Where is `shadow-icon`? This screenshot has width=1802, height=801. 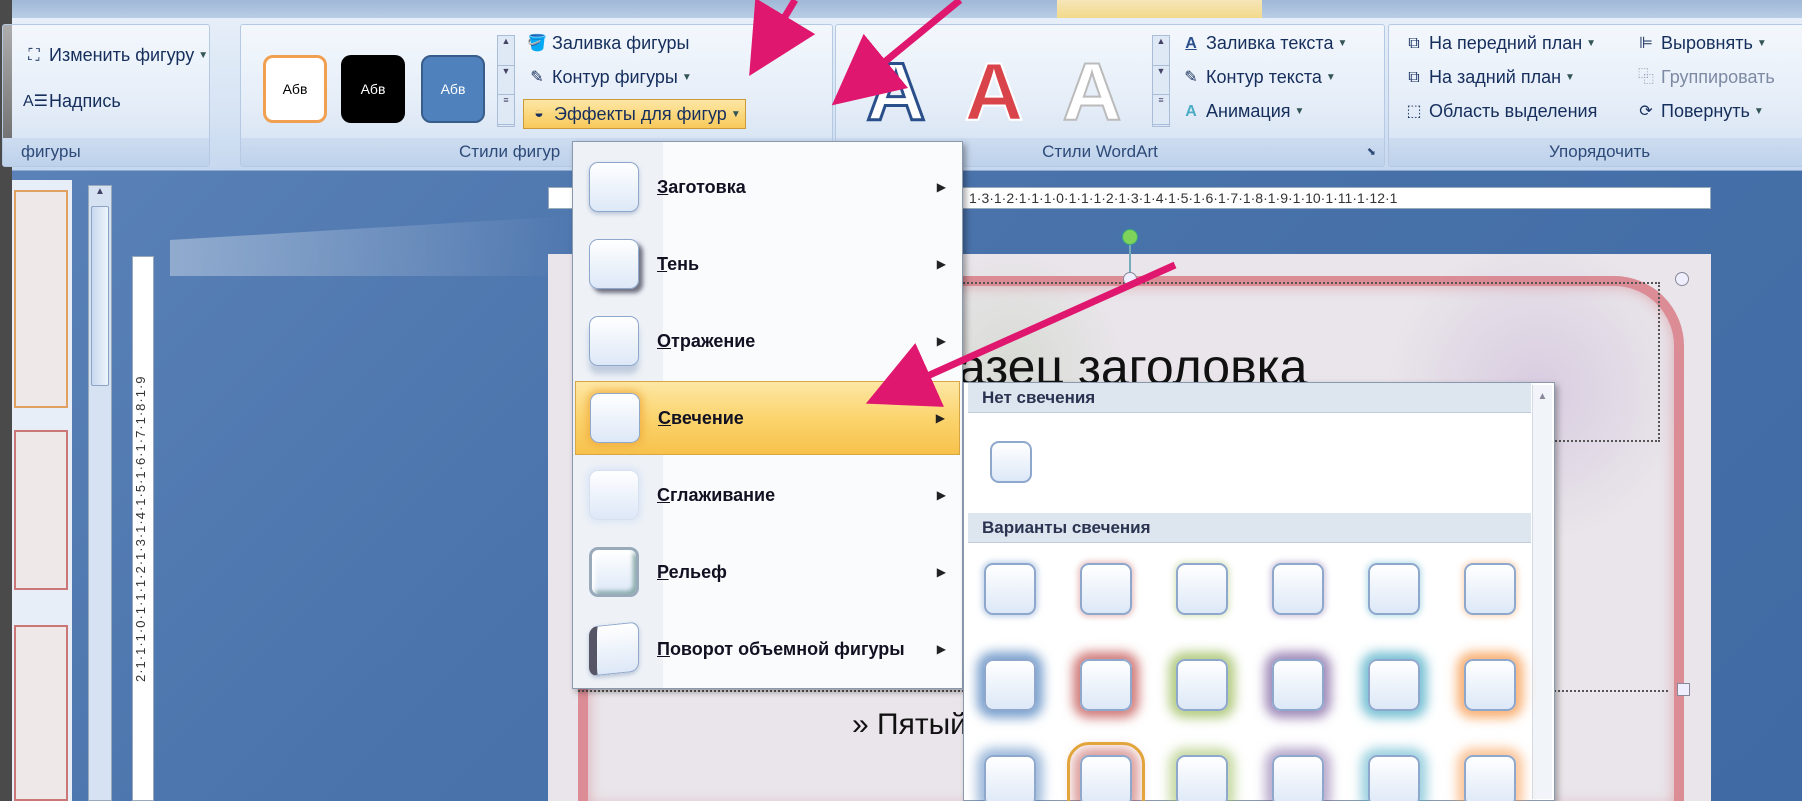 shadow-icon is located at coordinates (614, 264).